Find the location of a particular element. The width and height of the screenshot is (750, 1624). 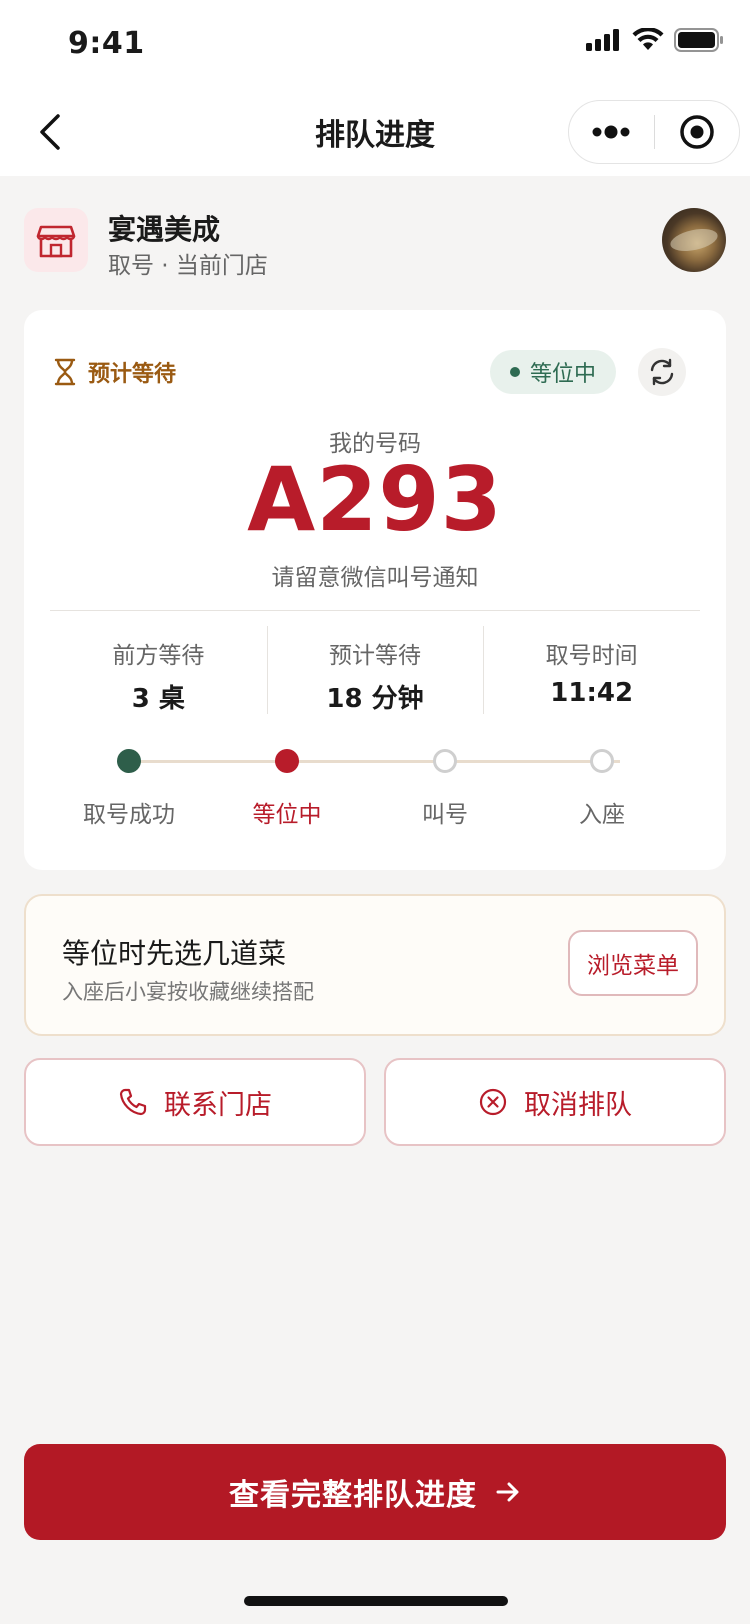

estimated-wait-label: 预计等待 is located at coordinates (115, 372).